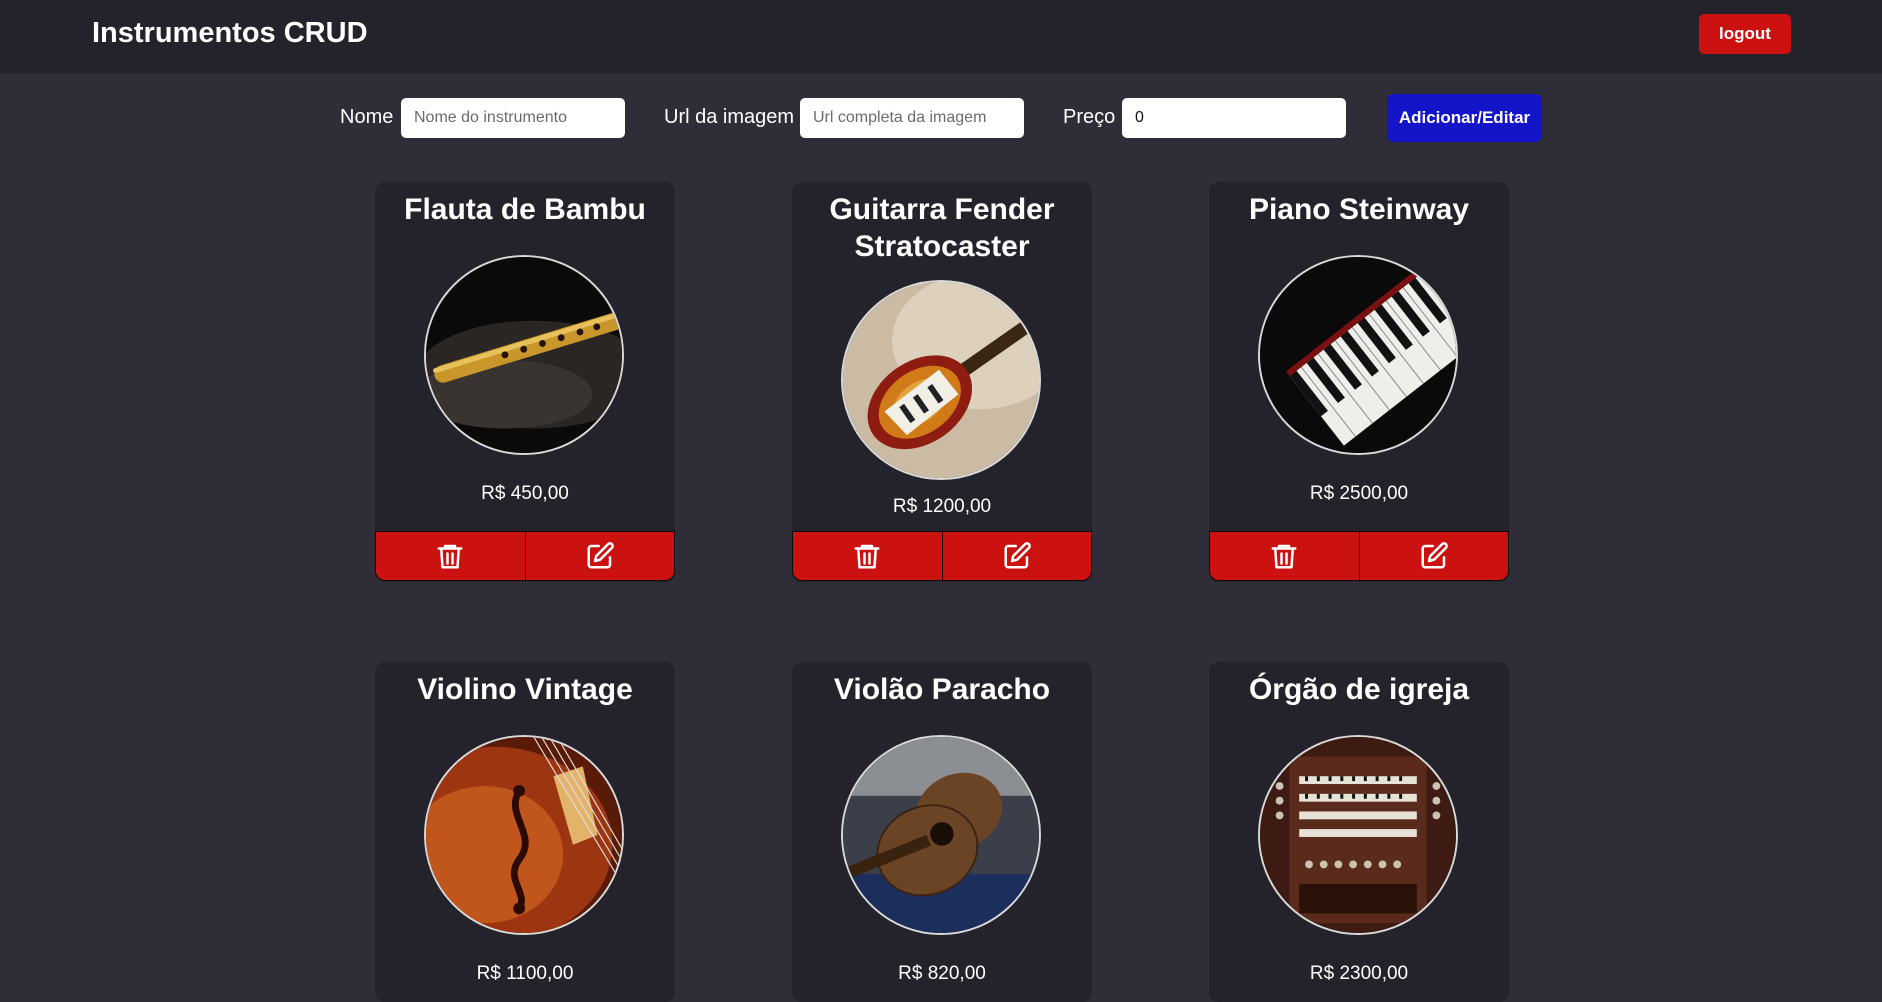 This screenshot has width=1882, height=1002. What do you see at coordinates (729, 117) in the screenshot?
I see `url-label: Url da imagem` at bounding box center [729, 117].